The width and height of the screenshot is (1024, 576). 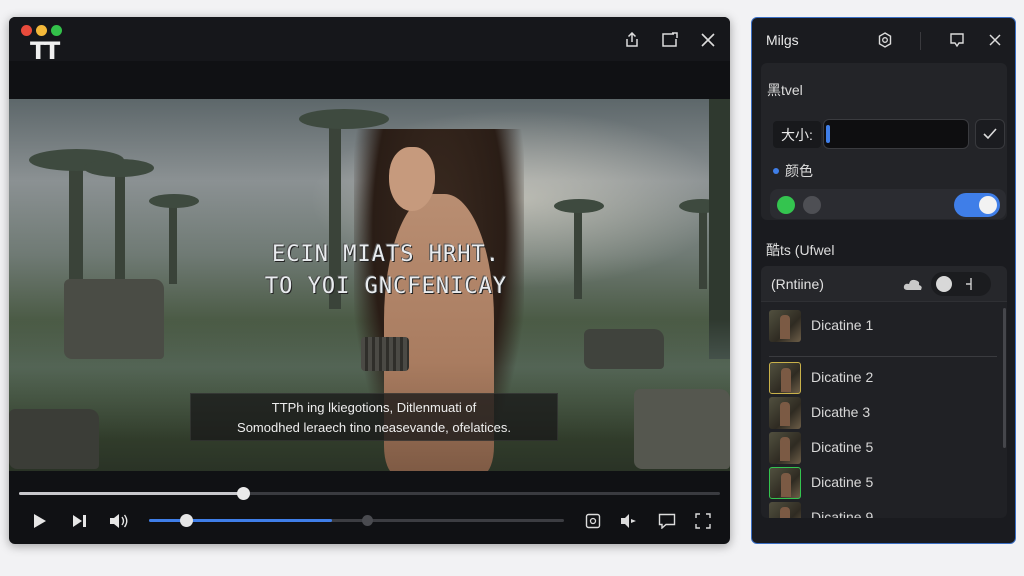 What do you see at coordinates (879, 378) in the screenshot?
I see `list-item: Dicatine 2` at bounding box center [879, 378].